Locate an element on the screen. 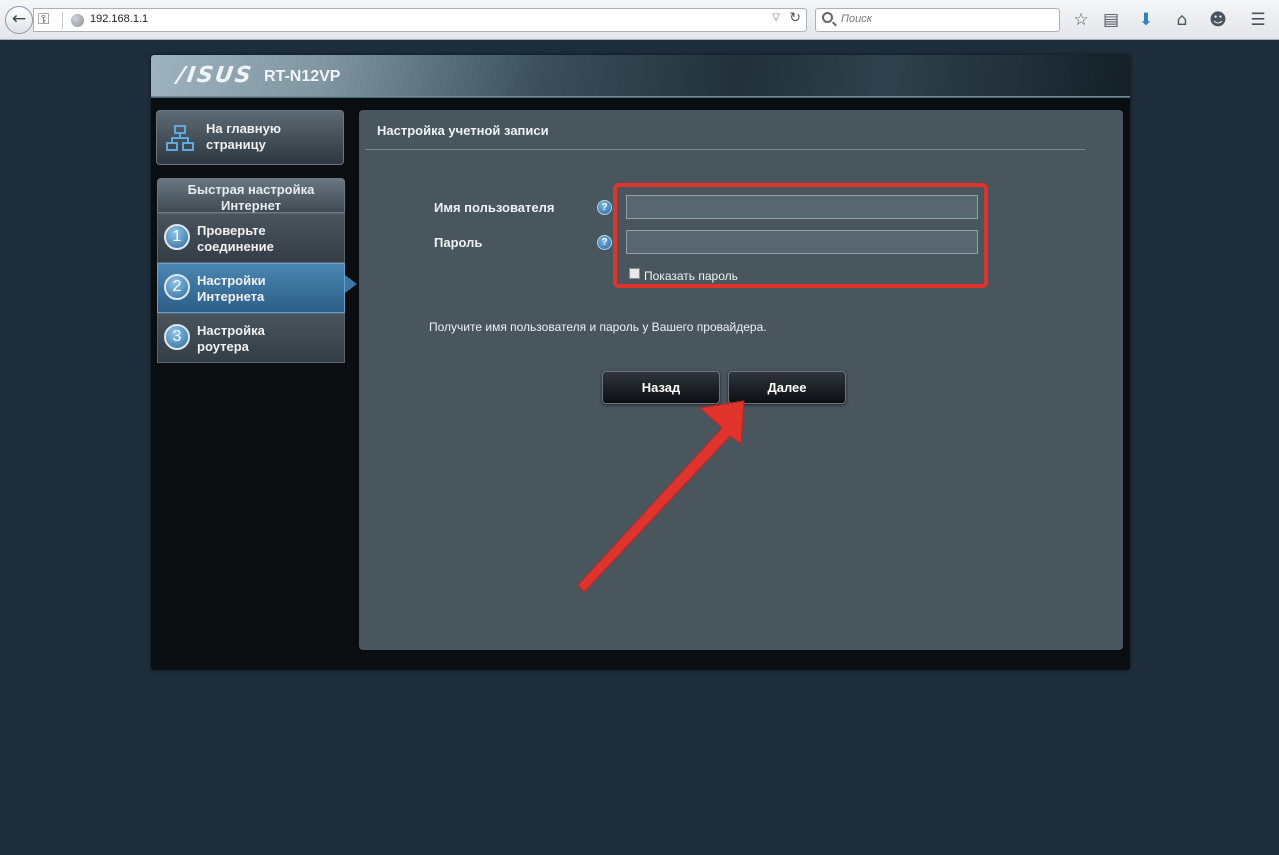  quick-setup-title-line1: Быстрая настройка is located at coordinates (251, 189).